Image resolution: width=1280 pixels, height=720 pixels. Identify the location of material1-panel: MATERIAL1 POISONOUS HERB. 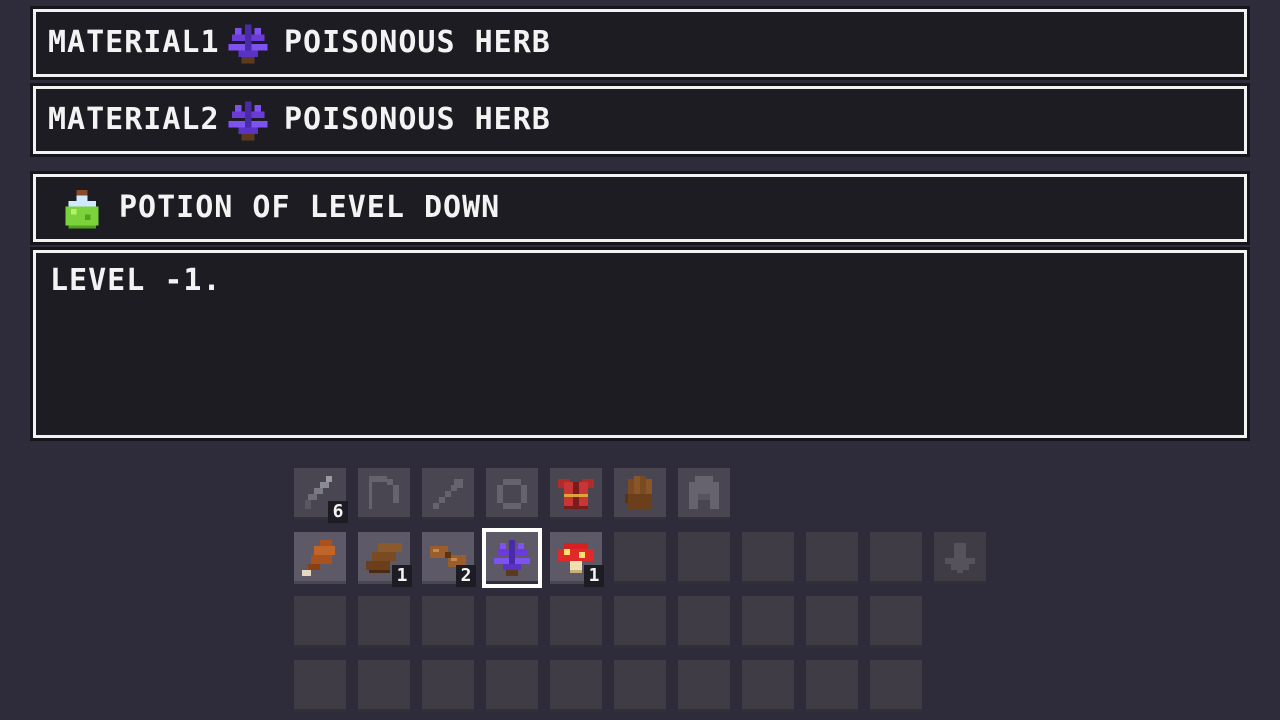
(640, 43).